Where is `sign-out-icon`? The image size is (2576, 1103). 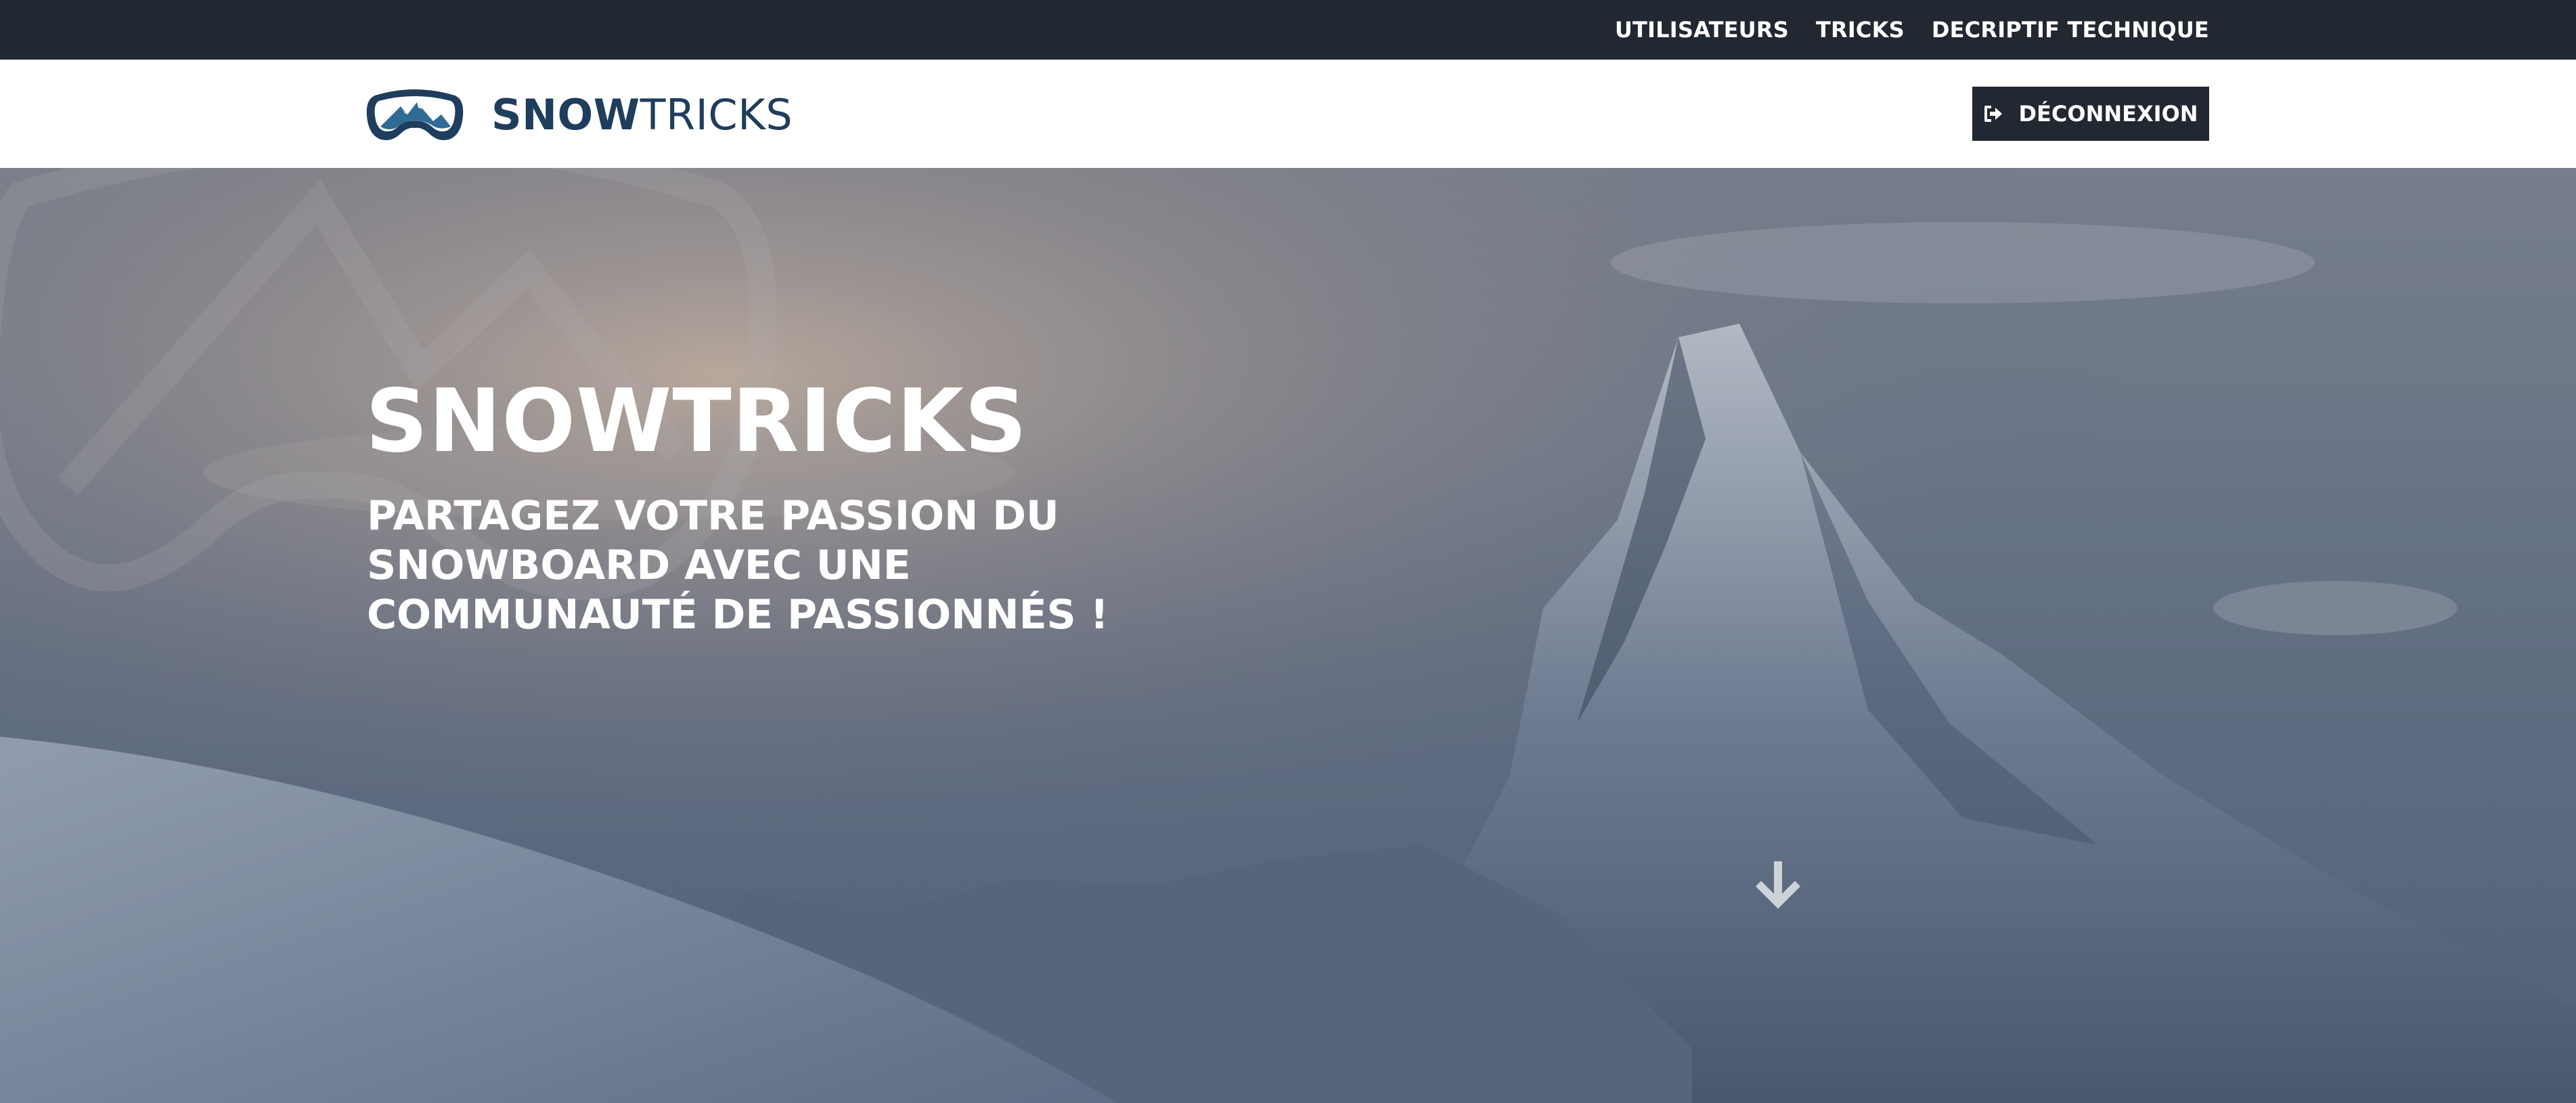
sign-out-icon is located at coordinates (1993, 114).